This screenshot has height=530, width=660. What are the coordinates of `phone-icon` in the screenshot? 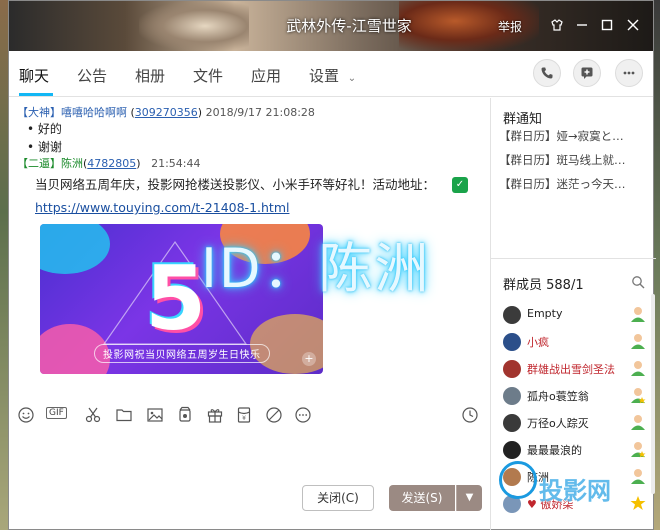 It's located at (547, 73).